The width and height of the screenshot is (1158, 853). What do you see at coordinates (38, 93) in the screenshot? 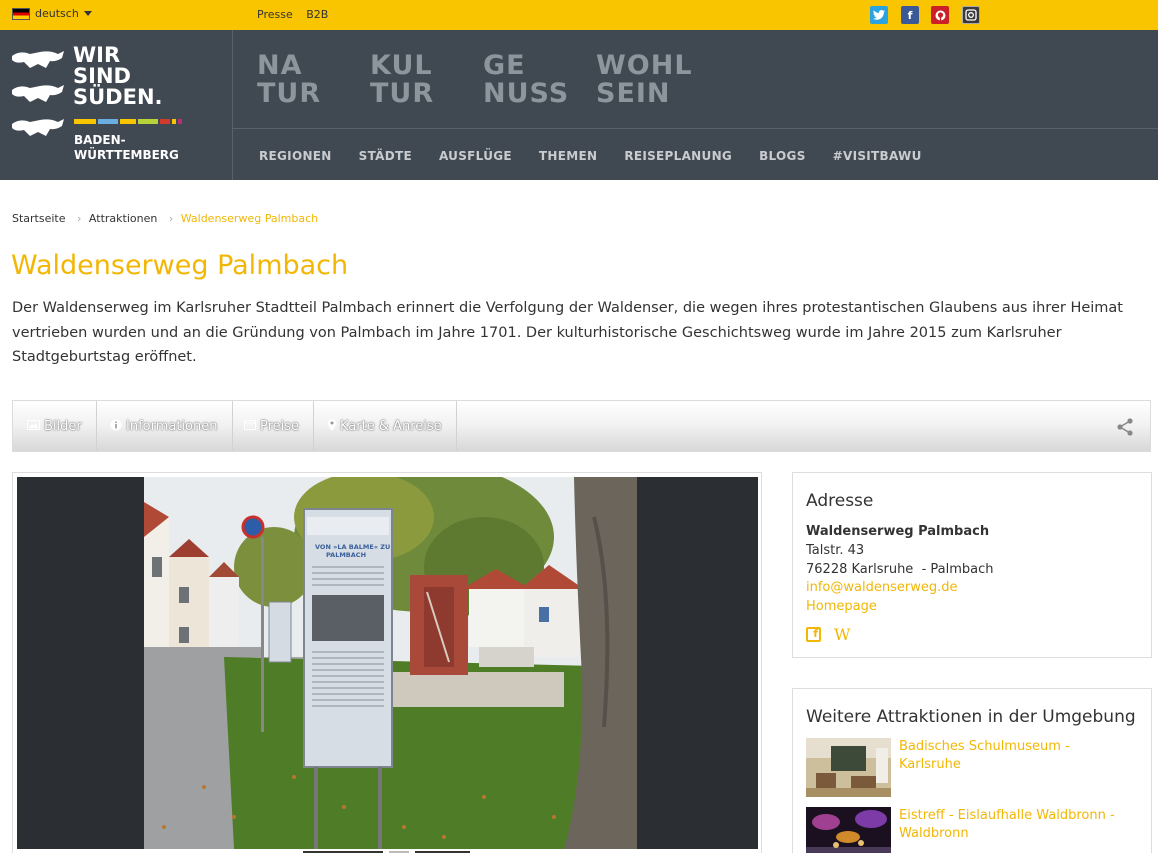
I see `lions-logo-icon` at bounding box center [38, 93].